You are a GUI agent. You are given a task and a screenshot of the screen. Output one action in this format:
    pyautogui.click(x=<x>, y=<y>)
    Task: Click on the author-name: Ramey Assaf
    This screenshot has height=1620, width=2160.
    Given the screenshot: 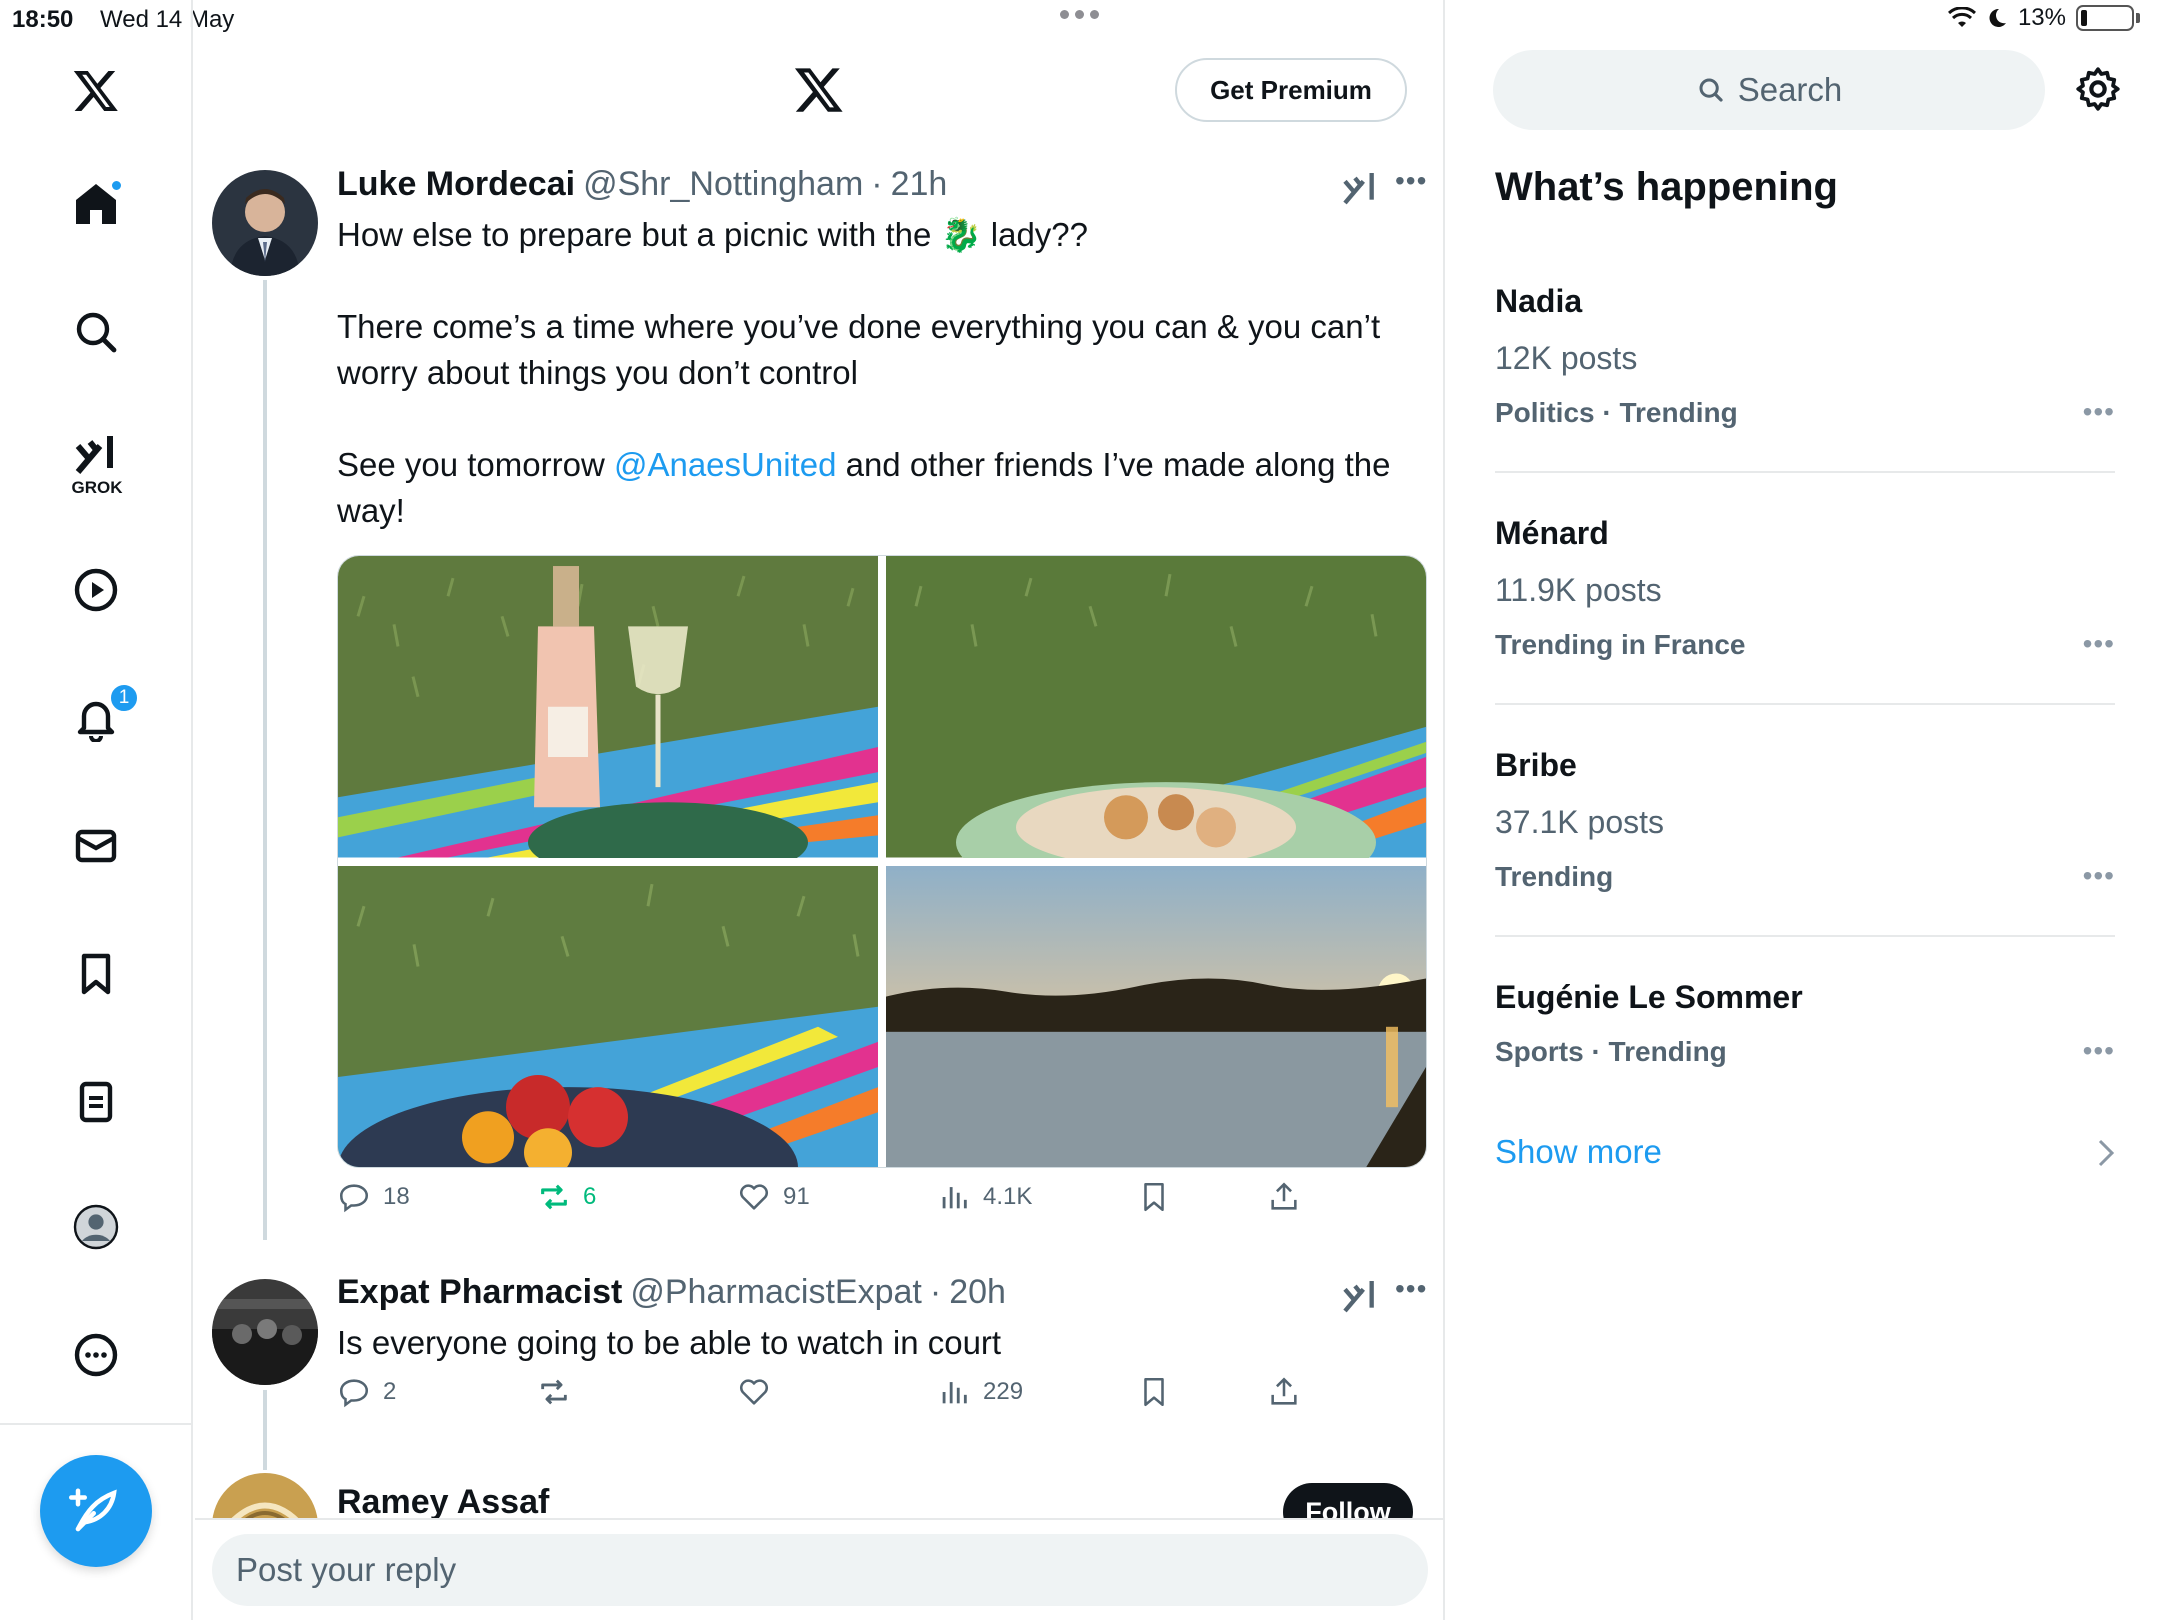 What is the action you would take?
    pyautogui.click(x=443, y=1502)
    